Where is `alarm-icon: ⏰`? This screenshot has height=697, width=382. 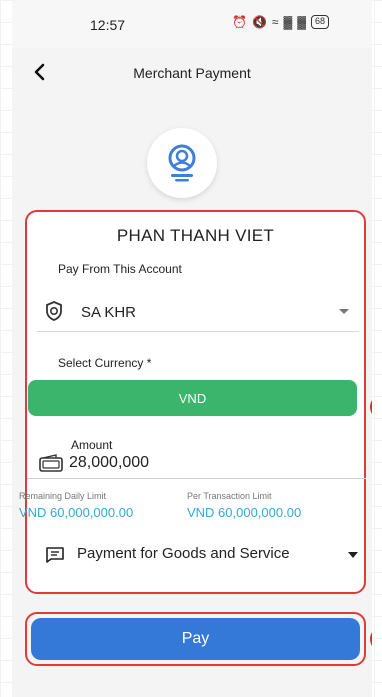 alarm-icon: ⏰ is located at coordinates (239, 22).